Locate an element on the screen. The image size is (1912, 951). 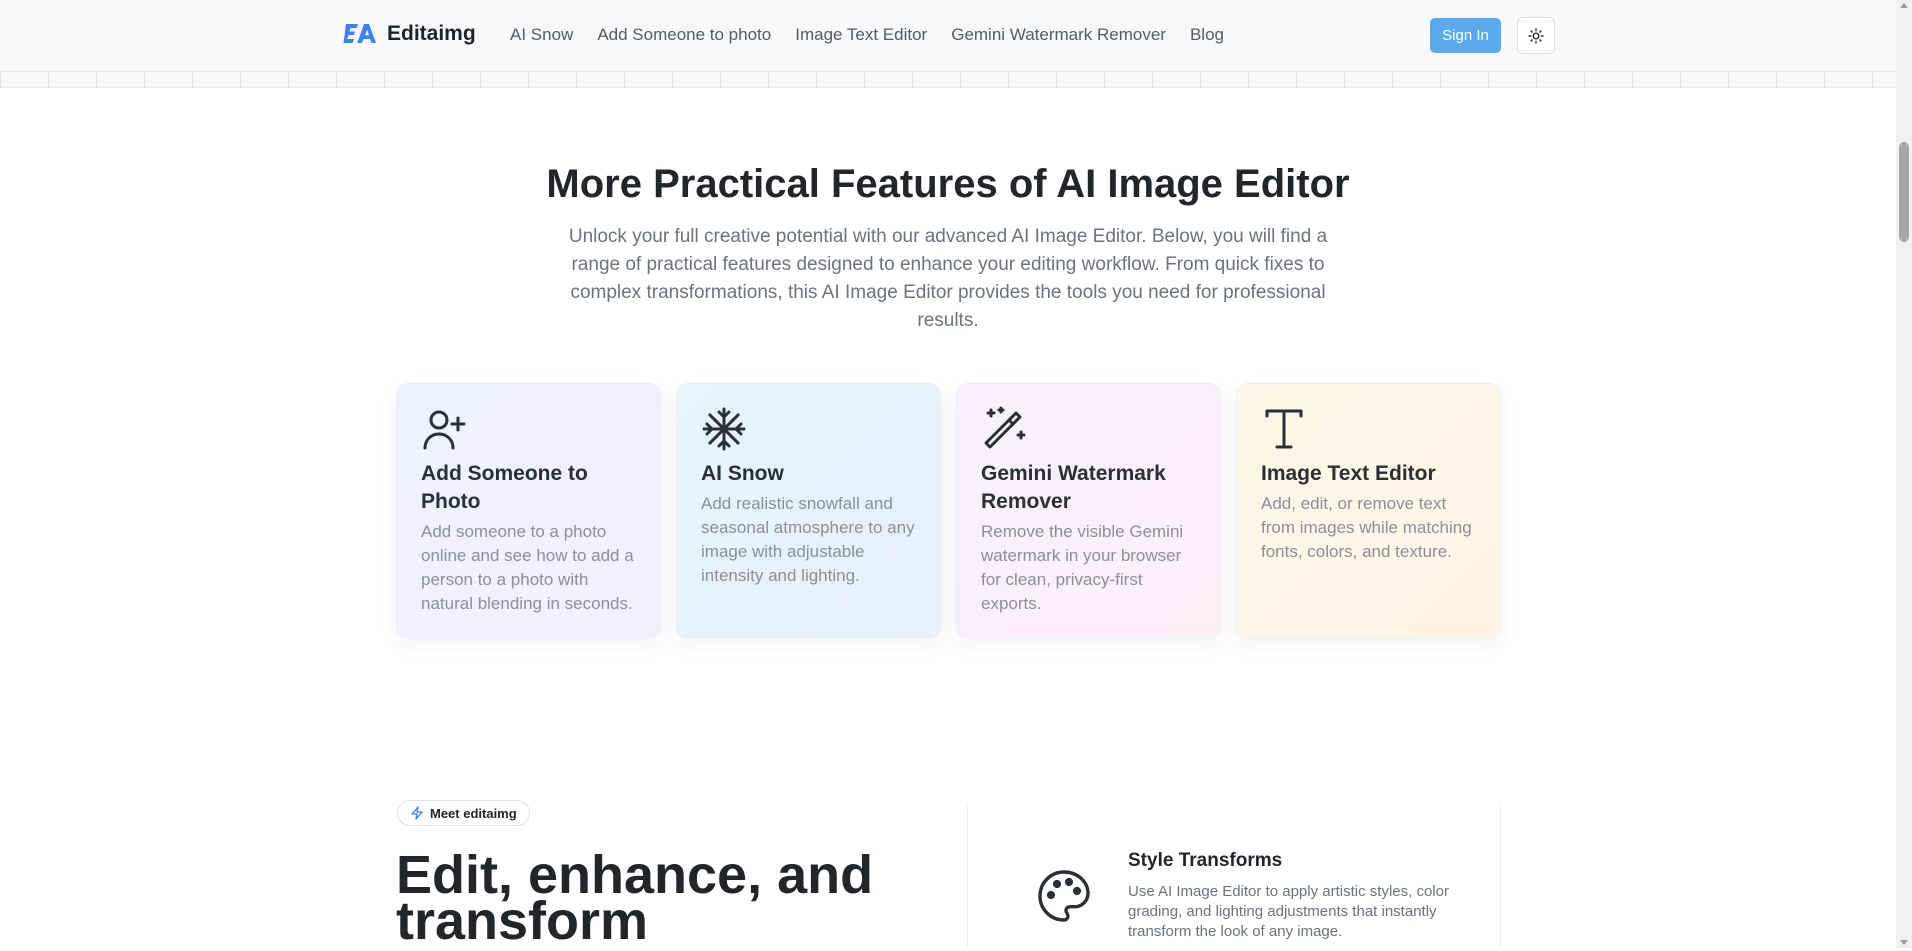
nav-gemini-watermark-remover: Gemini Watermark Remover is located at coordinates (1058, 35).